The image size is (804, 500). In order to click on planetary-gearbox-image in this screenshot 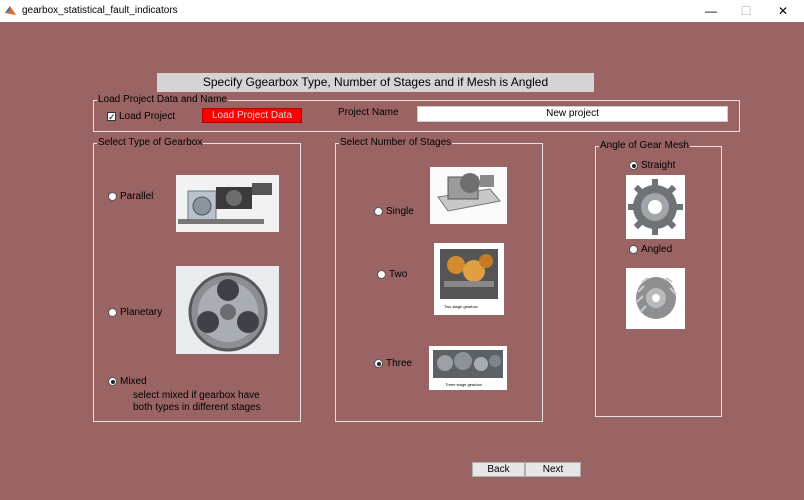, I will do `click(227, 310)`.